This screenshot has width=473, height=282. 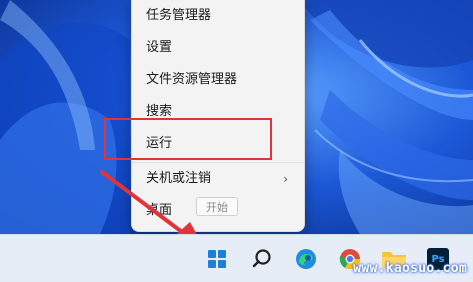 I want to click on start-button, so click(x=217, y=259).